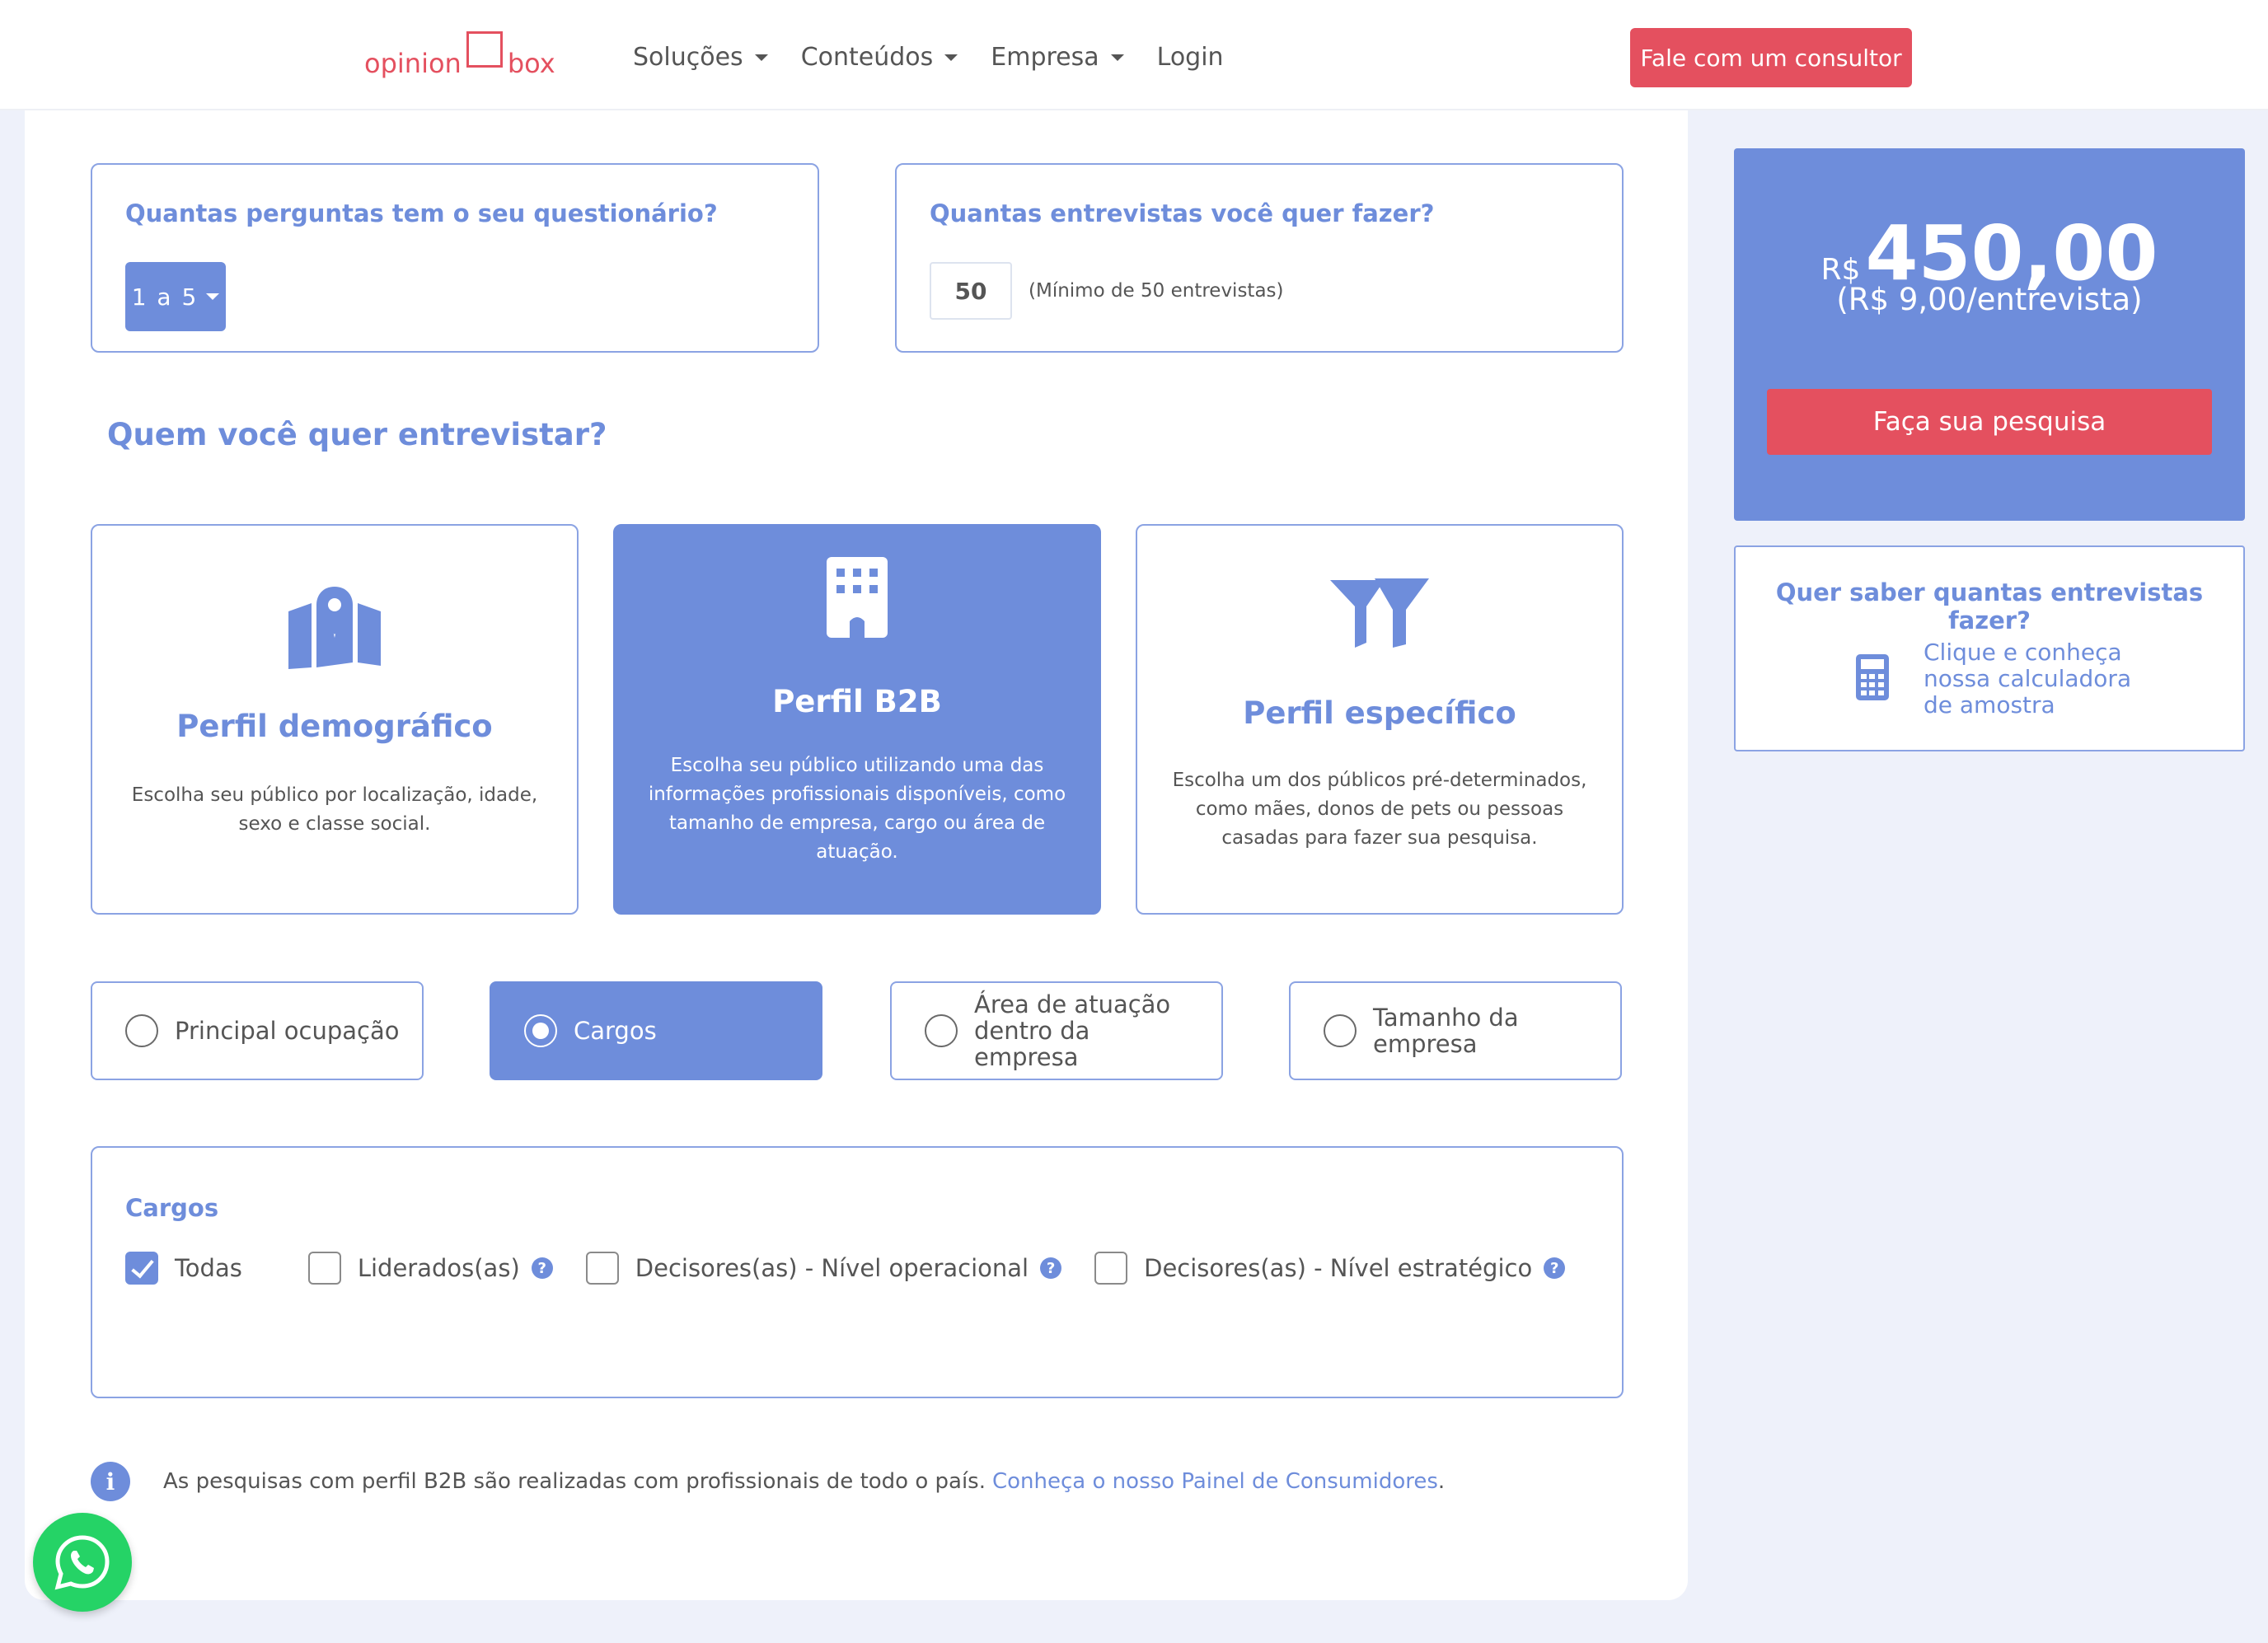 The image size is (2268, 1643). What do you see at coordinates (1990, 299) in the screenshot?
I see `price-per-interview: (R$ 9,00/entrevista)` at bounding box center [1990, 299].